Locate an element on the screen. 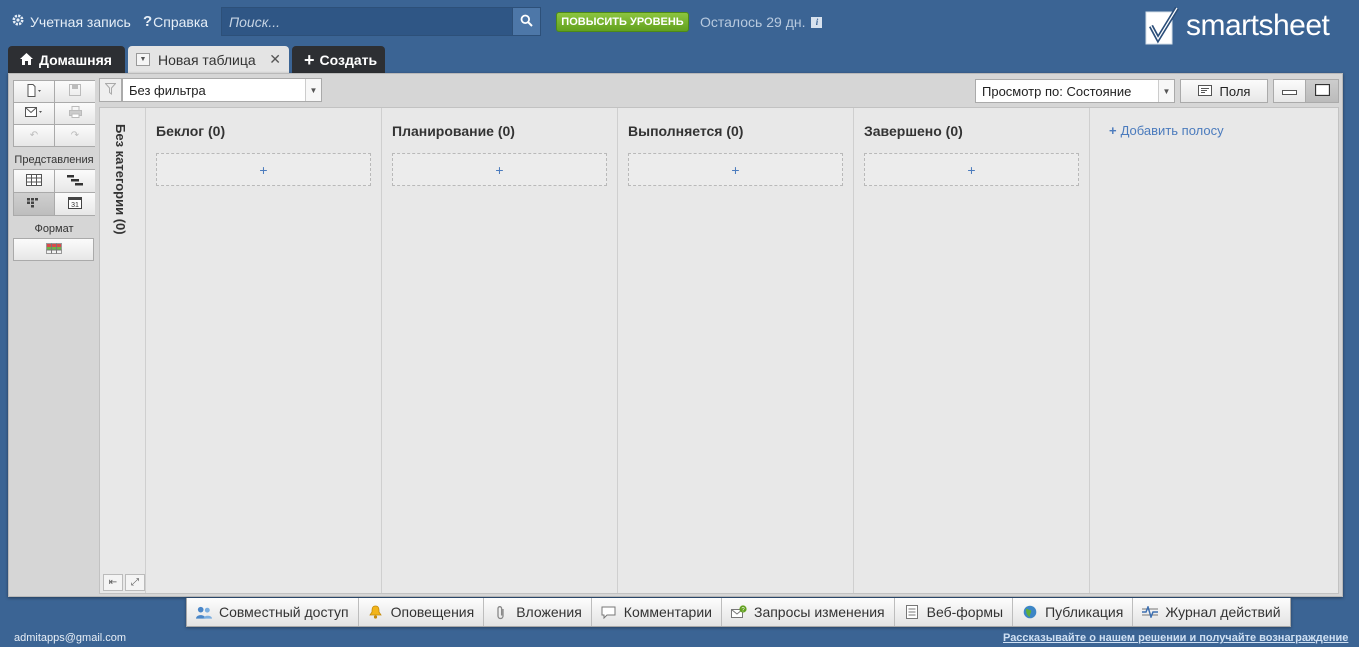 The image size is (1359, 647). upgrade-button: ПОВЫСИТЬ УРОВЕНЬ is located at coordinates (622, 22).